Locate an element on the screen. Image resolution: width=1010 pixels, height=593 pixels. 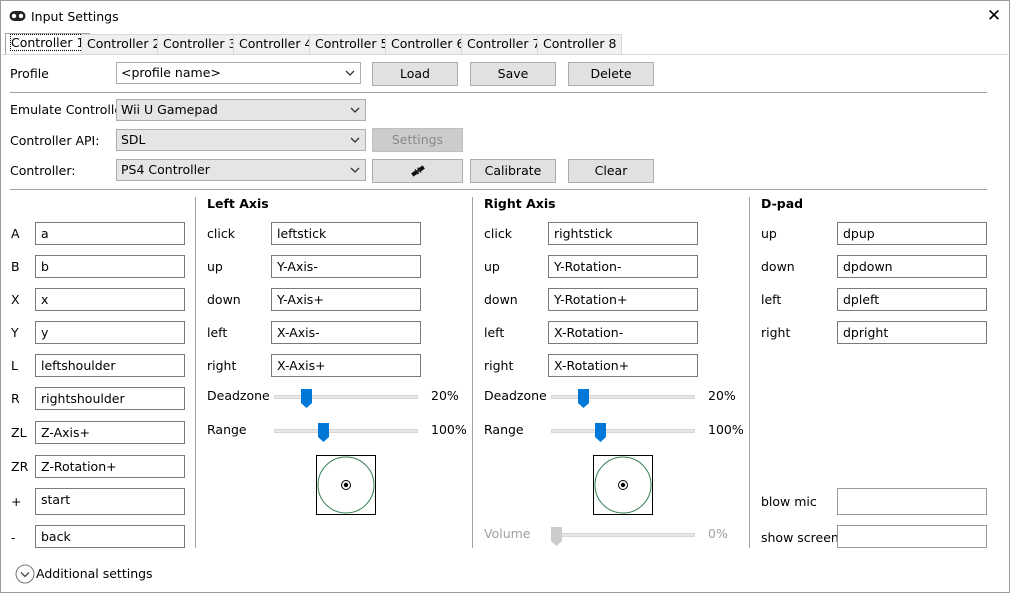
left-range-slider is located at coordinates (323, 432).